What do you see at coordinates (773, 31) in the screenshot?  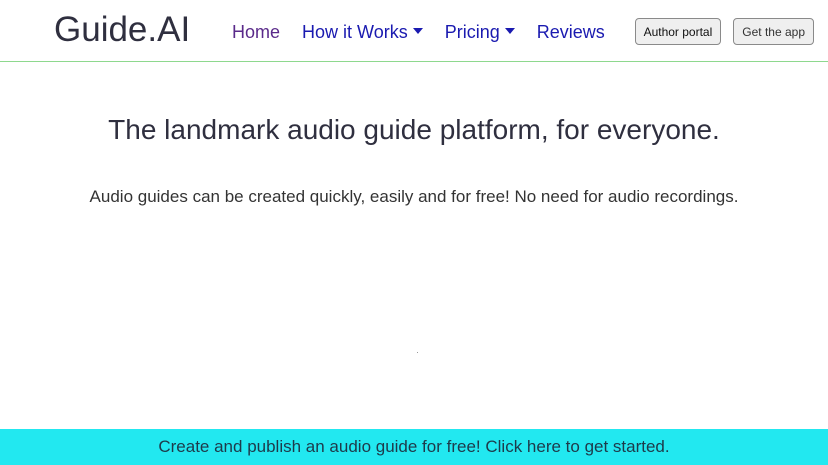 I see `get-the-app-button: Get the app` at bounding box center [773, 31].